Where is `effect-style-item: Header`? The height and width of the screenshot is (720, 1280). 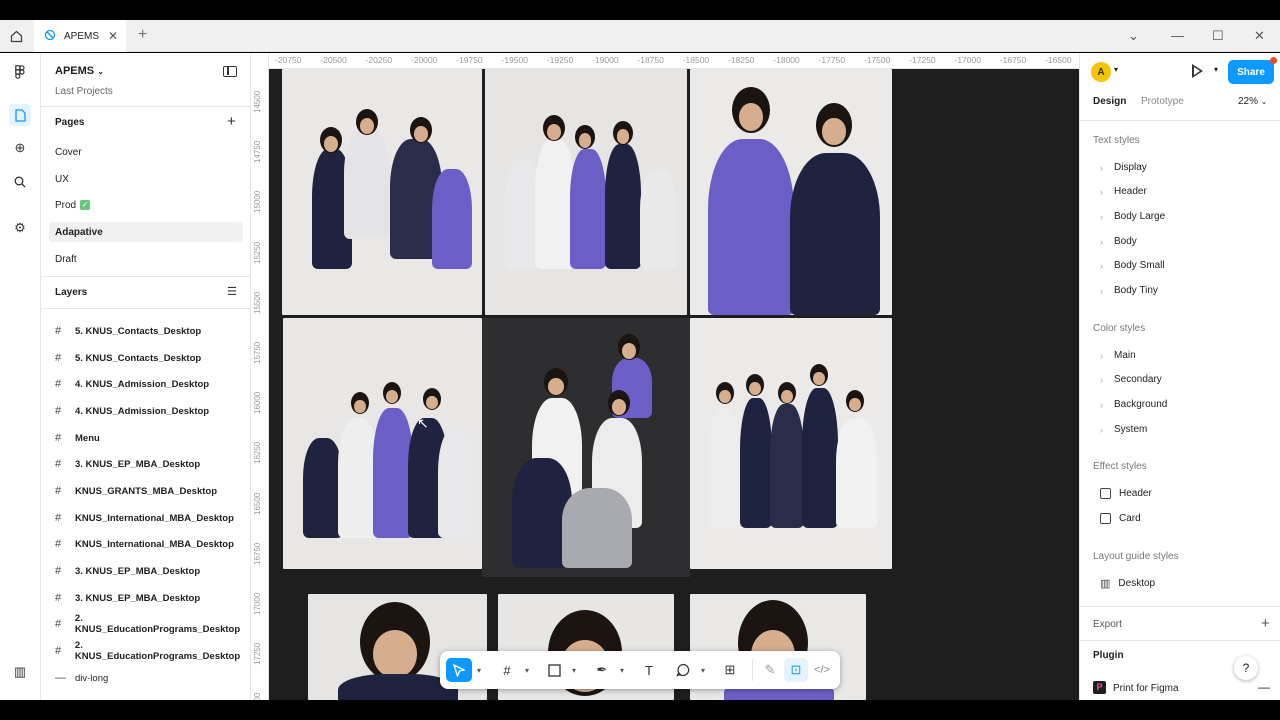
effect-style-item: Header is located at coordinates (1126, 493).